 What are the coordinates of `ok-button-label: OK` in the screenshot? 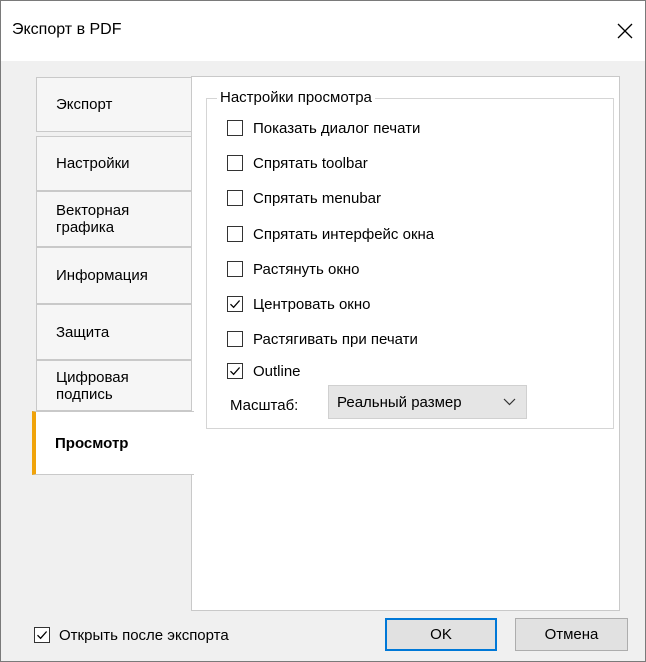 It's located at (441, 634).